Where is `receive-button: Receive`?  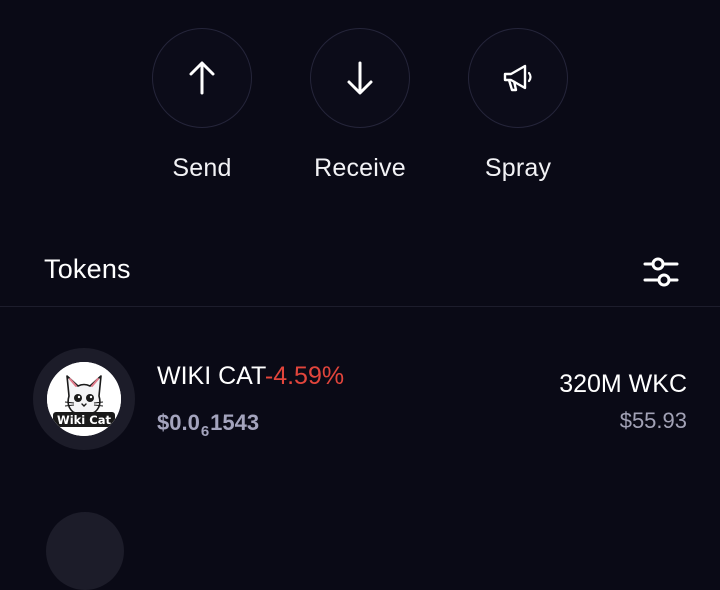
receive-button: Receive is located at coordinates (360, 113).